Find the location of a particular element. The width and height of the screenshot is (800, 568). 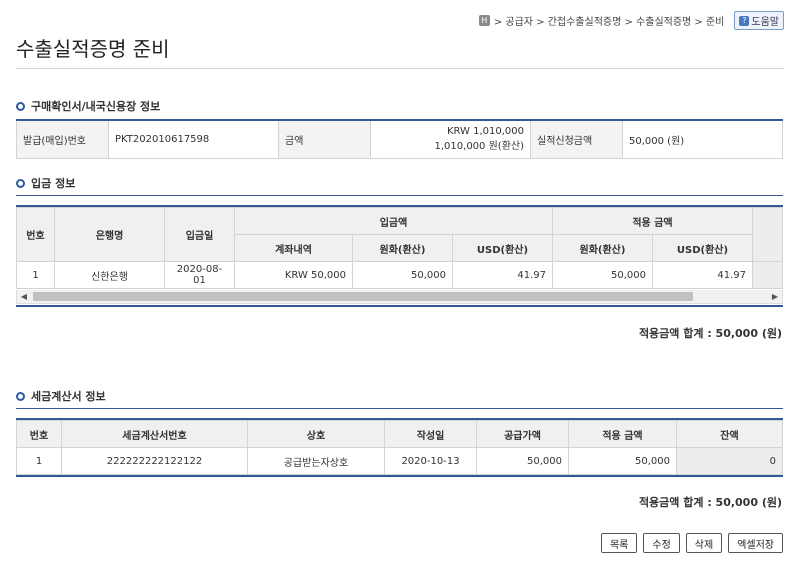

cell-date: 2020-08-01 is located at coordinates (199, 275).